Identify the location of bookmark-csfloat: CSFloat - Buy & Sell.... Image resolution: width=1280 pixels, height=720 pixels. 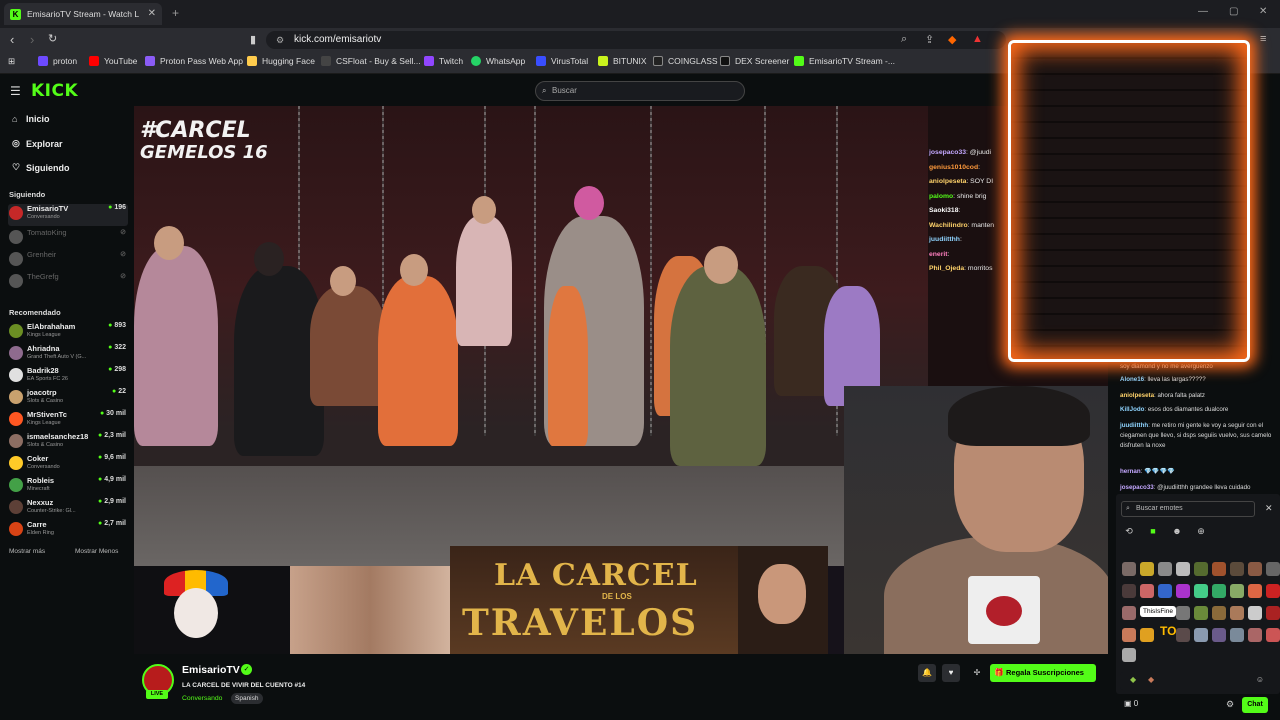
(371, 61).